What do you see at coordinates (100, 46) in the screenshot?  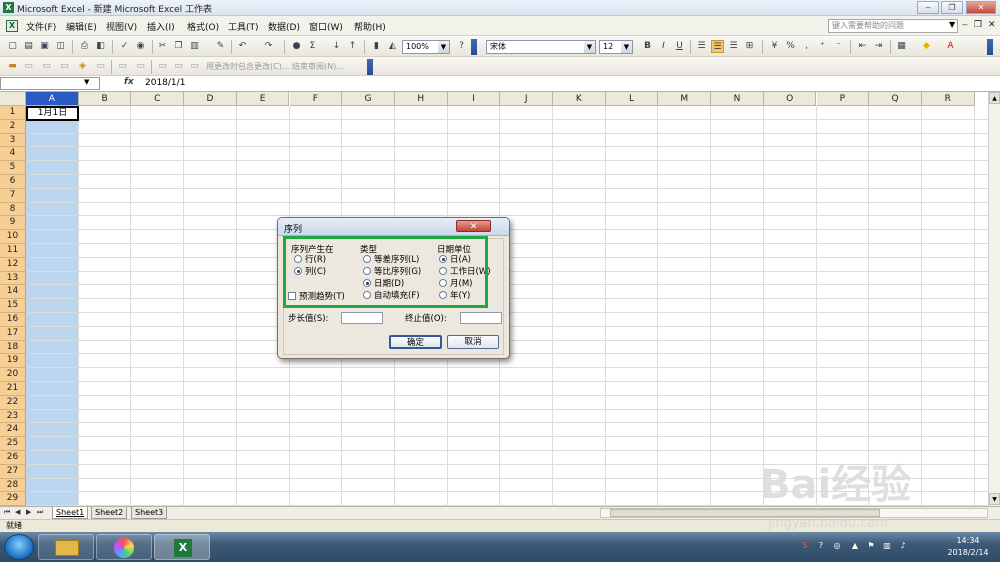 I see `print-preview-icon: ◧` at bounding box center [100, 46].